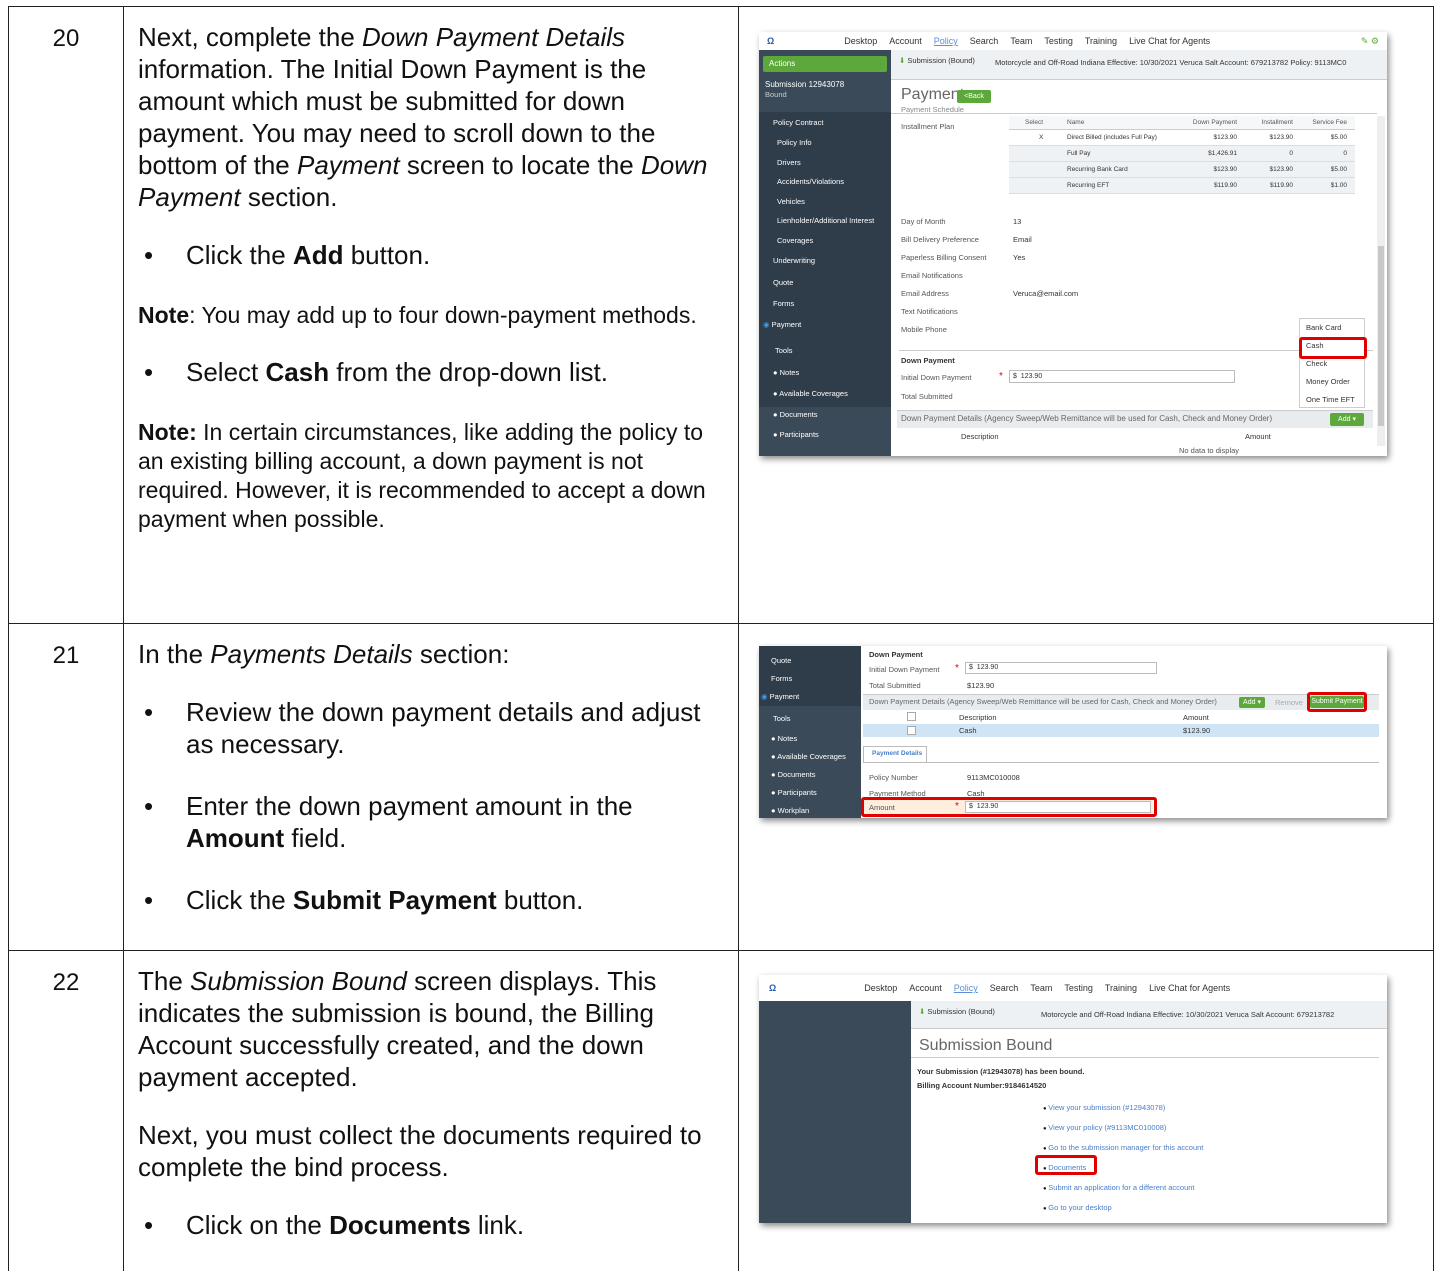 The width and height of the screenshot is (1434, 1271). Describe the element at coordinates (1182, 154) in the screenshot. I see `table-row: Full Pay $1,426.91 0 0` at that location.